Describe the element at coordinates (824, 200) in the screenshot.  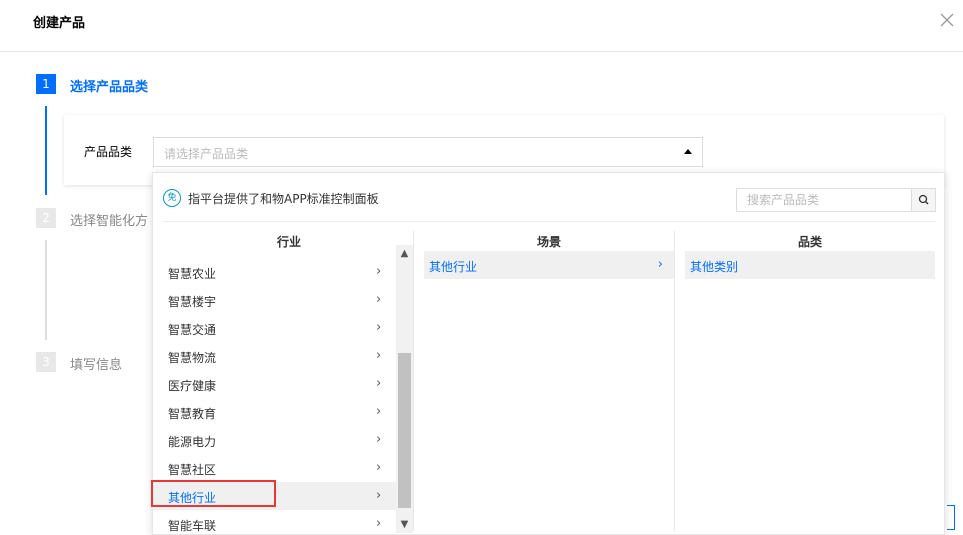
I see `category-search-input` at that location.